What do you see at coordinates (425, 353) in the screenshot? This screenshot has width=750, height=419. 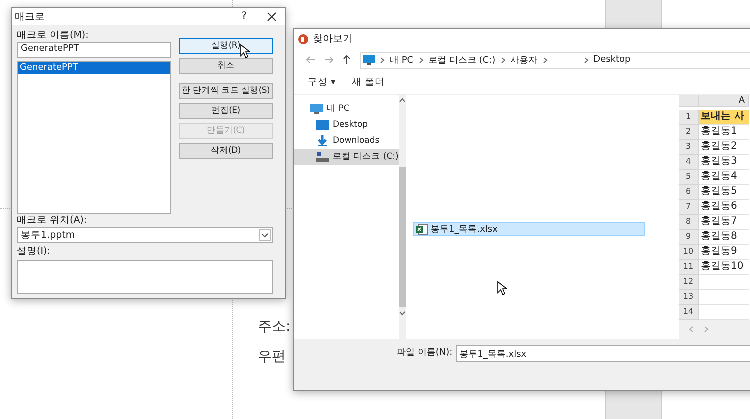 I see `field-label: 파일 이름(N):` at bounding box center [425, 353].